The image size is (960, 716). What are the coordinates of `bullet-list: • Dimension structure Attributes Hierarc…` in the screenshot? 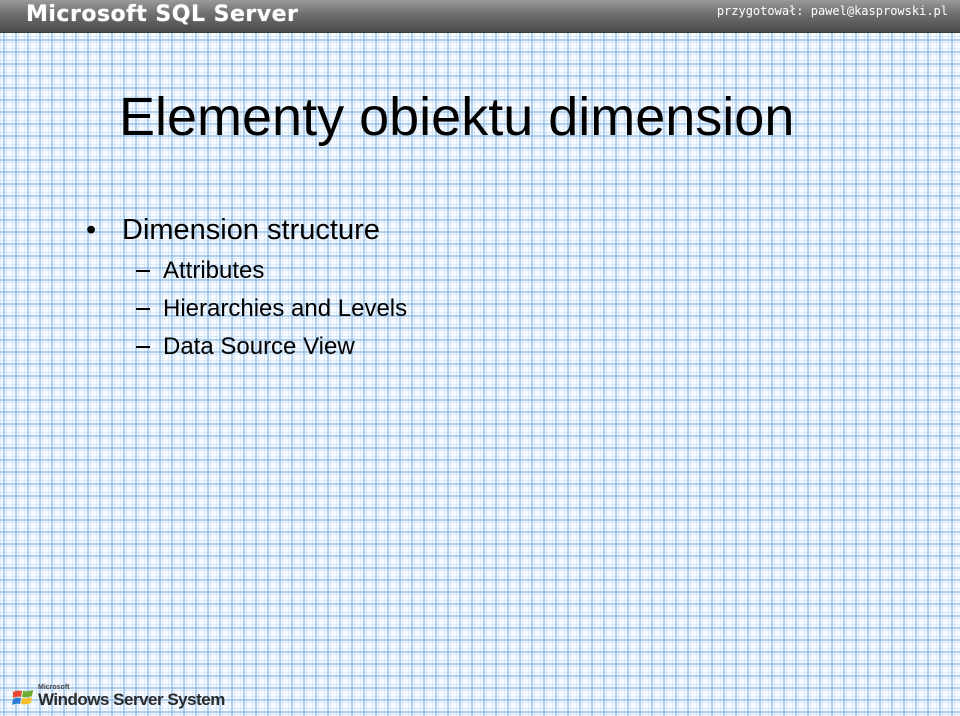 It's located at (246, 289).